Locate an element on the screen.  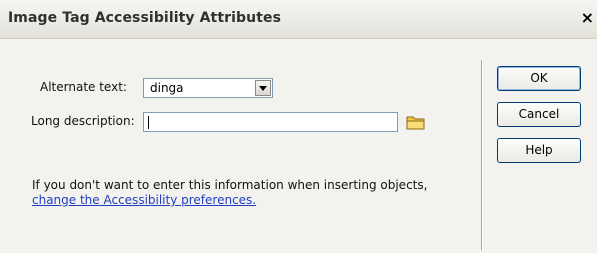
ok-button: OK is located at coordinates (539, 78).